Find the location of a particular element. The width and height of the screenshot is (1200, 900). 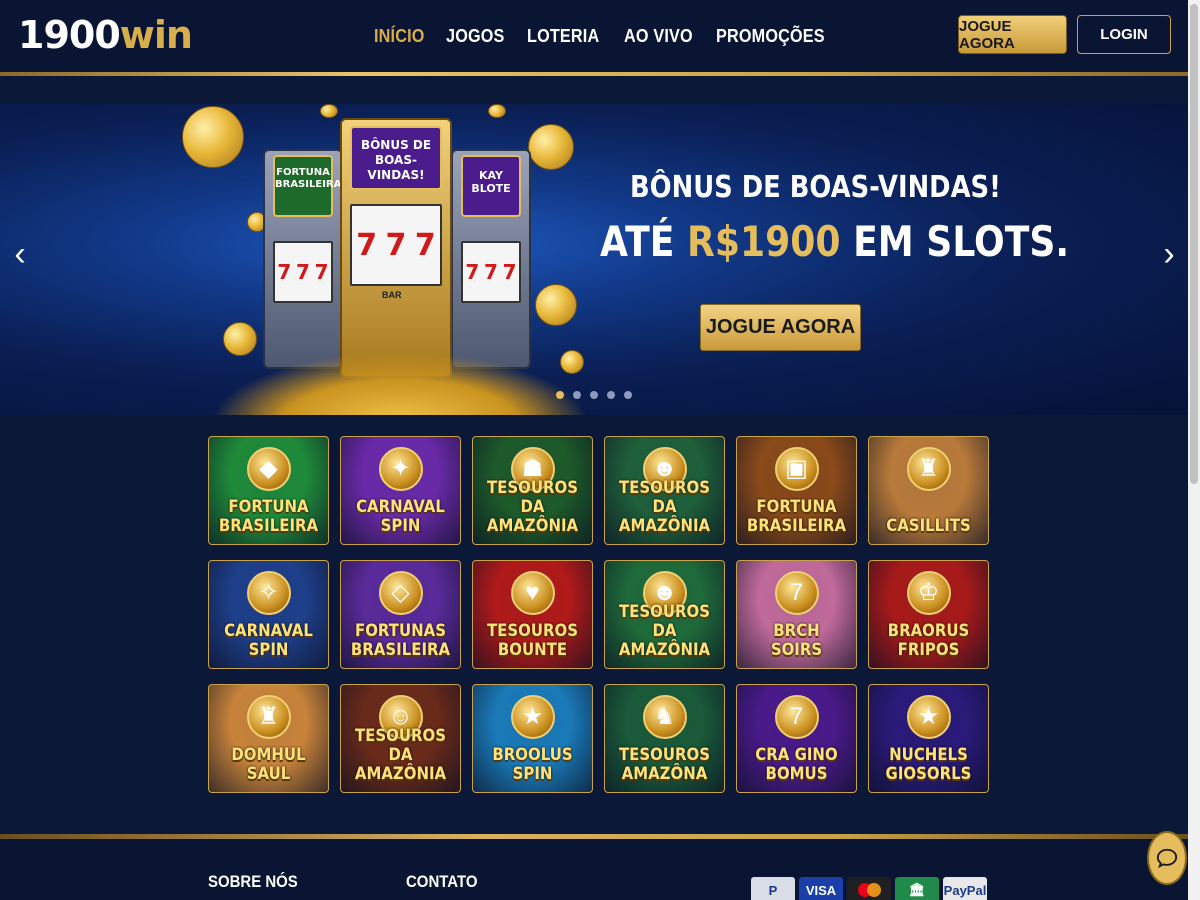

game-title: BRCH SOIRS is located at coordinates (796, 641).